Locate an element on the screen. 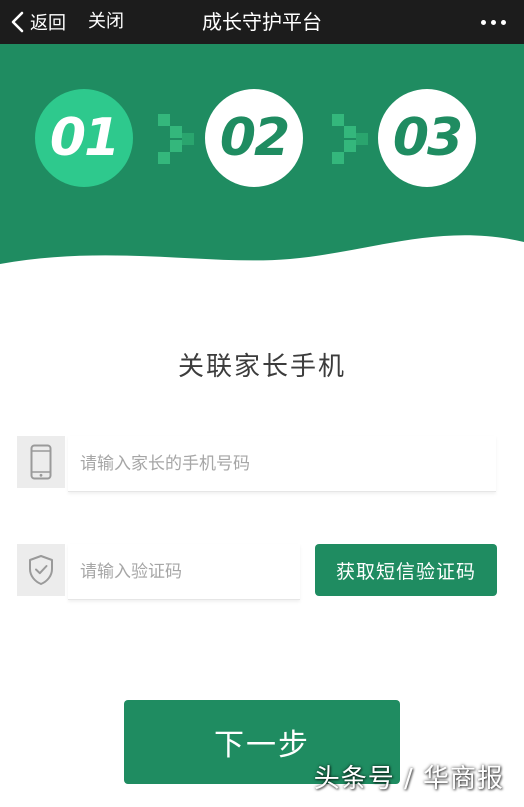 This screenshot has height=807, width=524. more-menu-button is located at coordinates (493, 22).